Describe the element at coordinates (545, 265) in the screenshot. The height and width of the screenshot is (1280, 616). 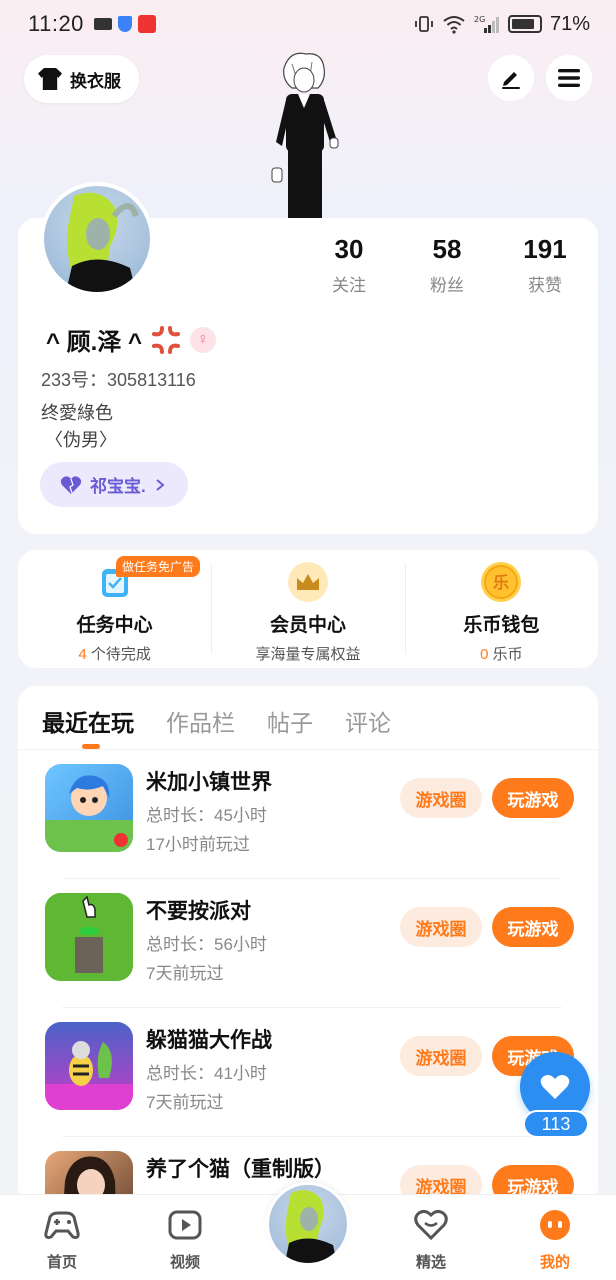
I see `stat-likes: 191 获赞` at that location.